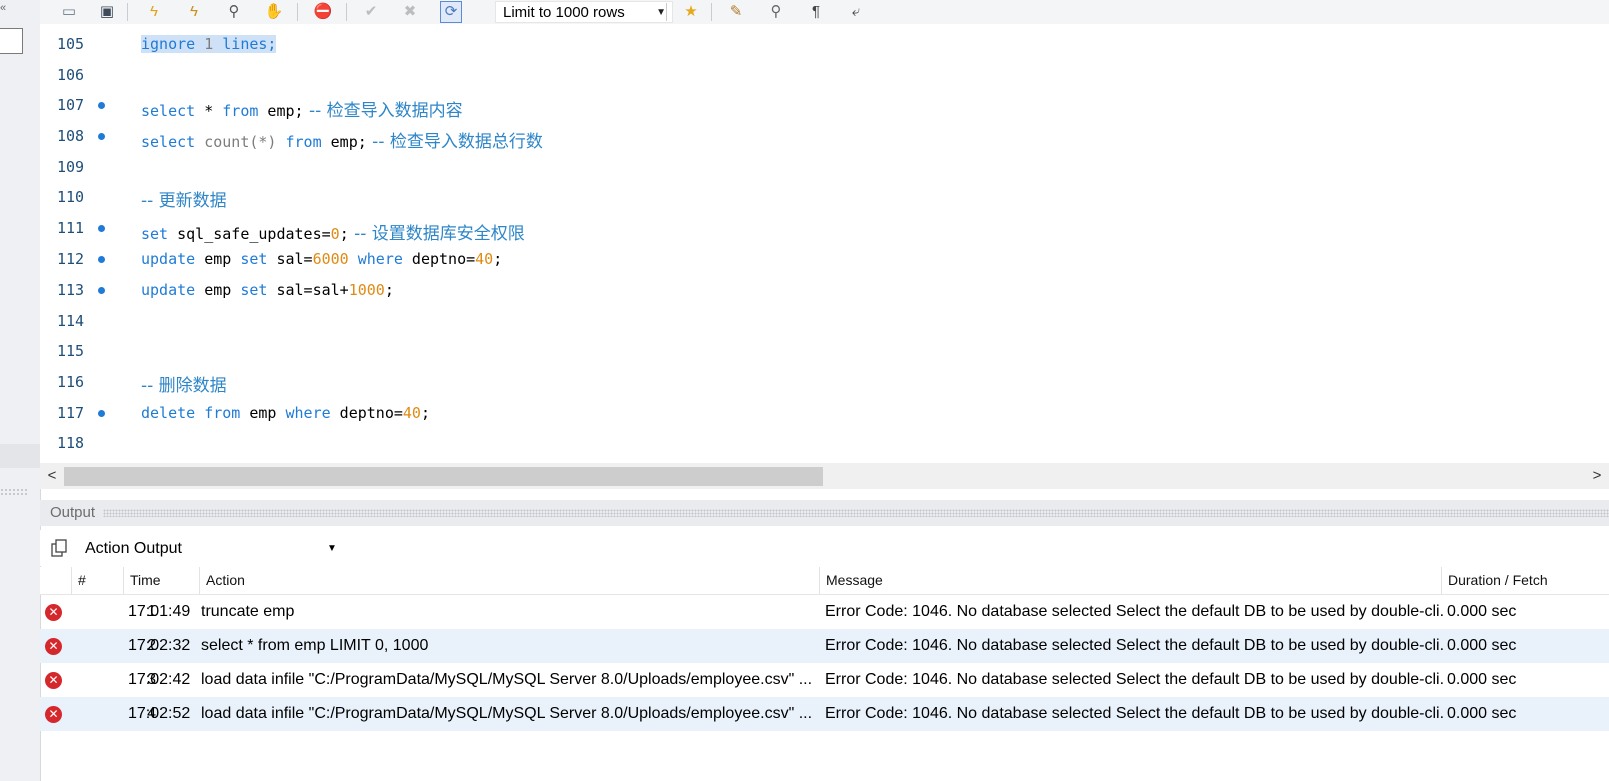 The height and width of the screenshot is (781, 1609). Describe the element at coordinates (290, 259) in the screenshot. I see `code-token: sal=` at that location.